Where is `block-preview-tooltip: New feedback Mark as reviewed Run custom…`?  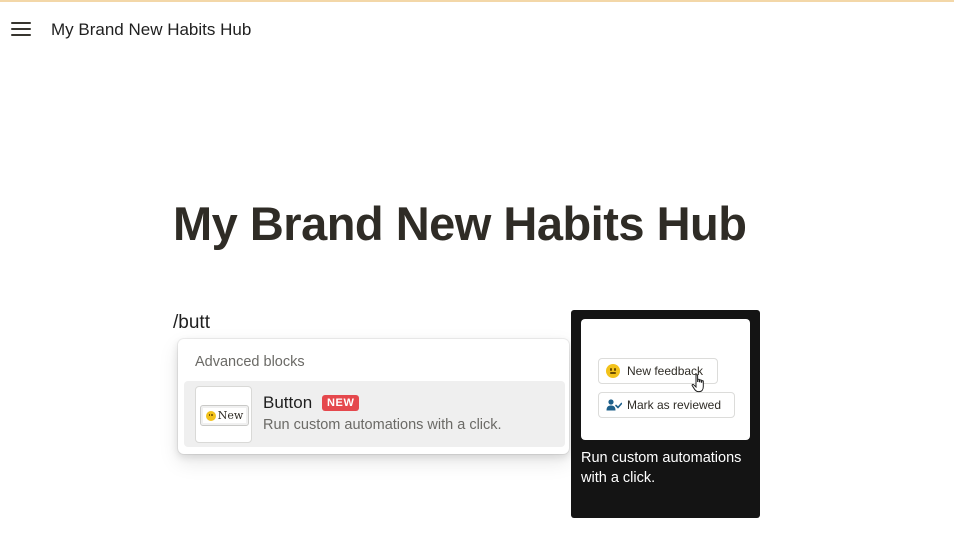 block-preview-tooltip: New feedback Mark as reviewed Run custom… is located at coordinates (665, 414).